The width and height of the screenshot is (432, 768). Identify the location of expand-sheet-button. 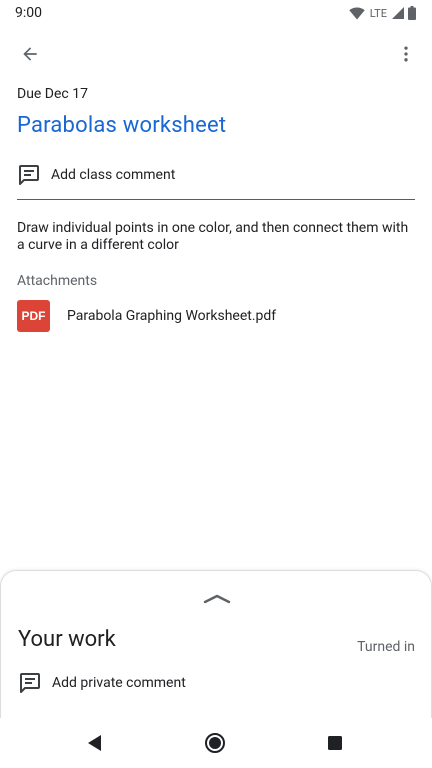
(217, 599).